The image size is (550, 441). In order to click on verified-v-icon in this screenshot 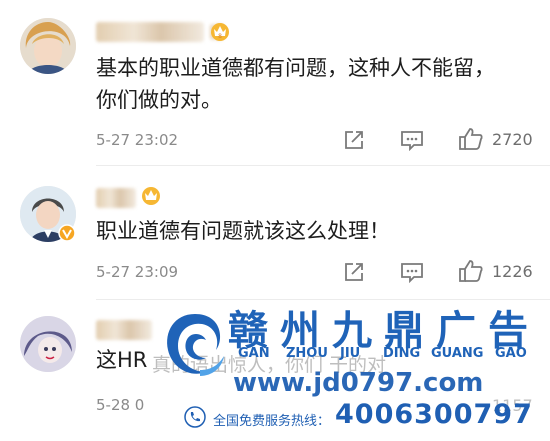, I will do `click(67, 233)`.